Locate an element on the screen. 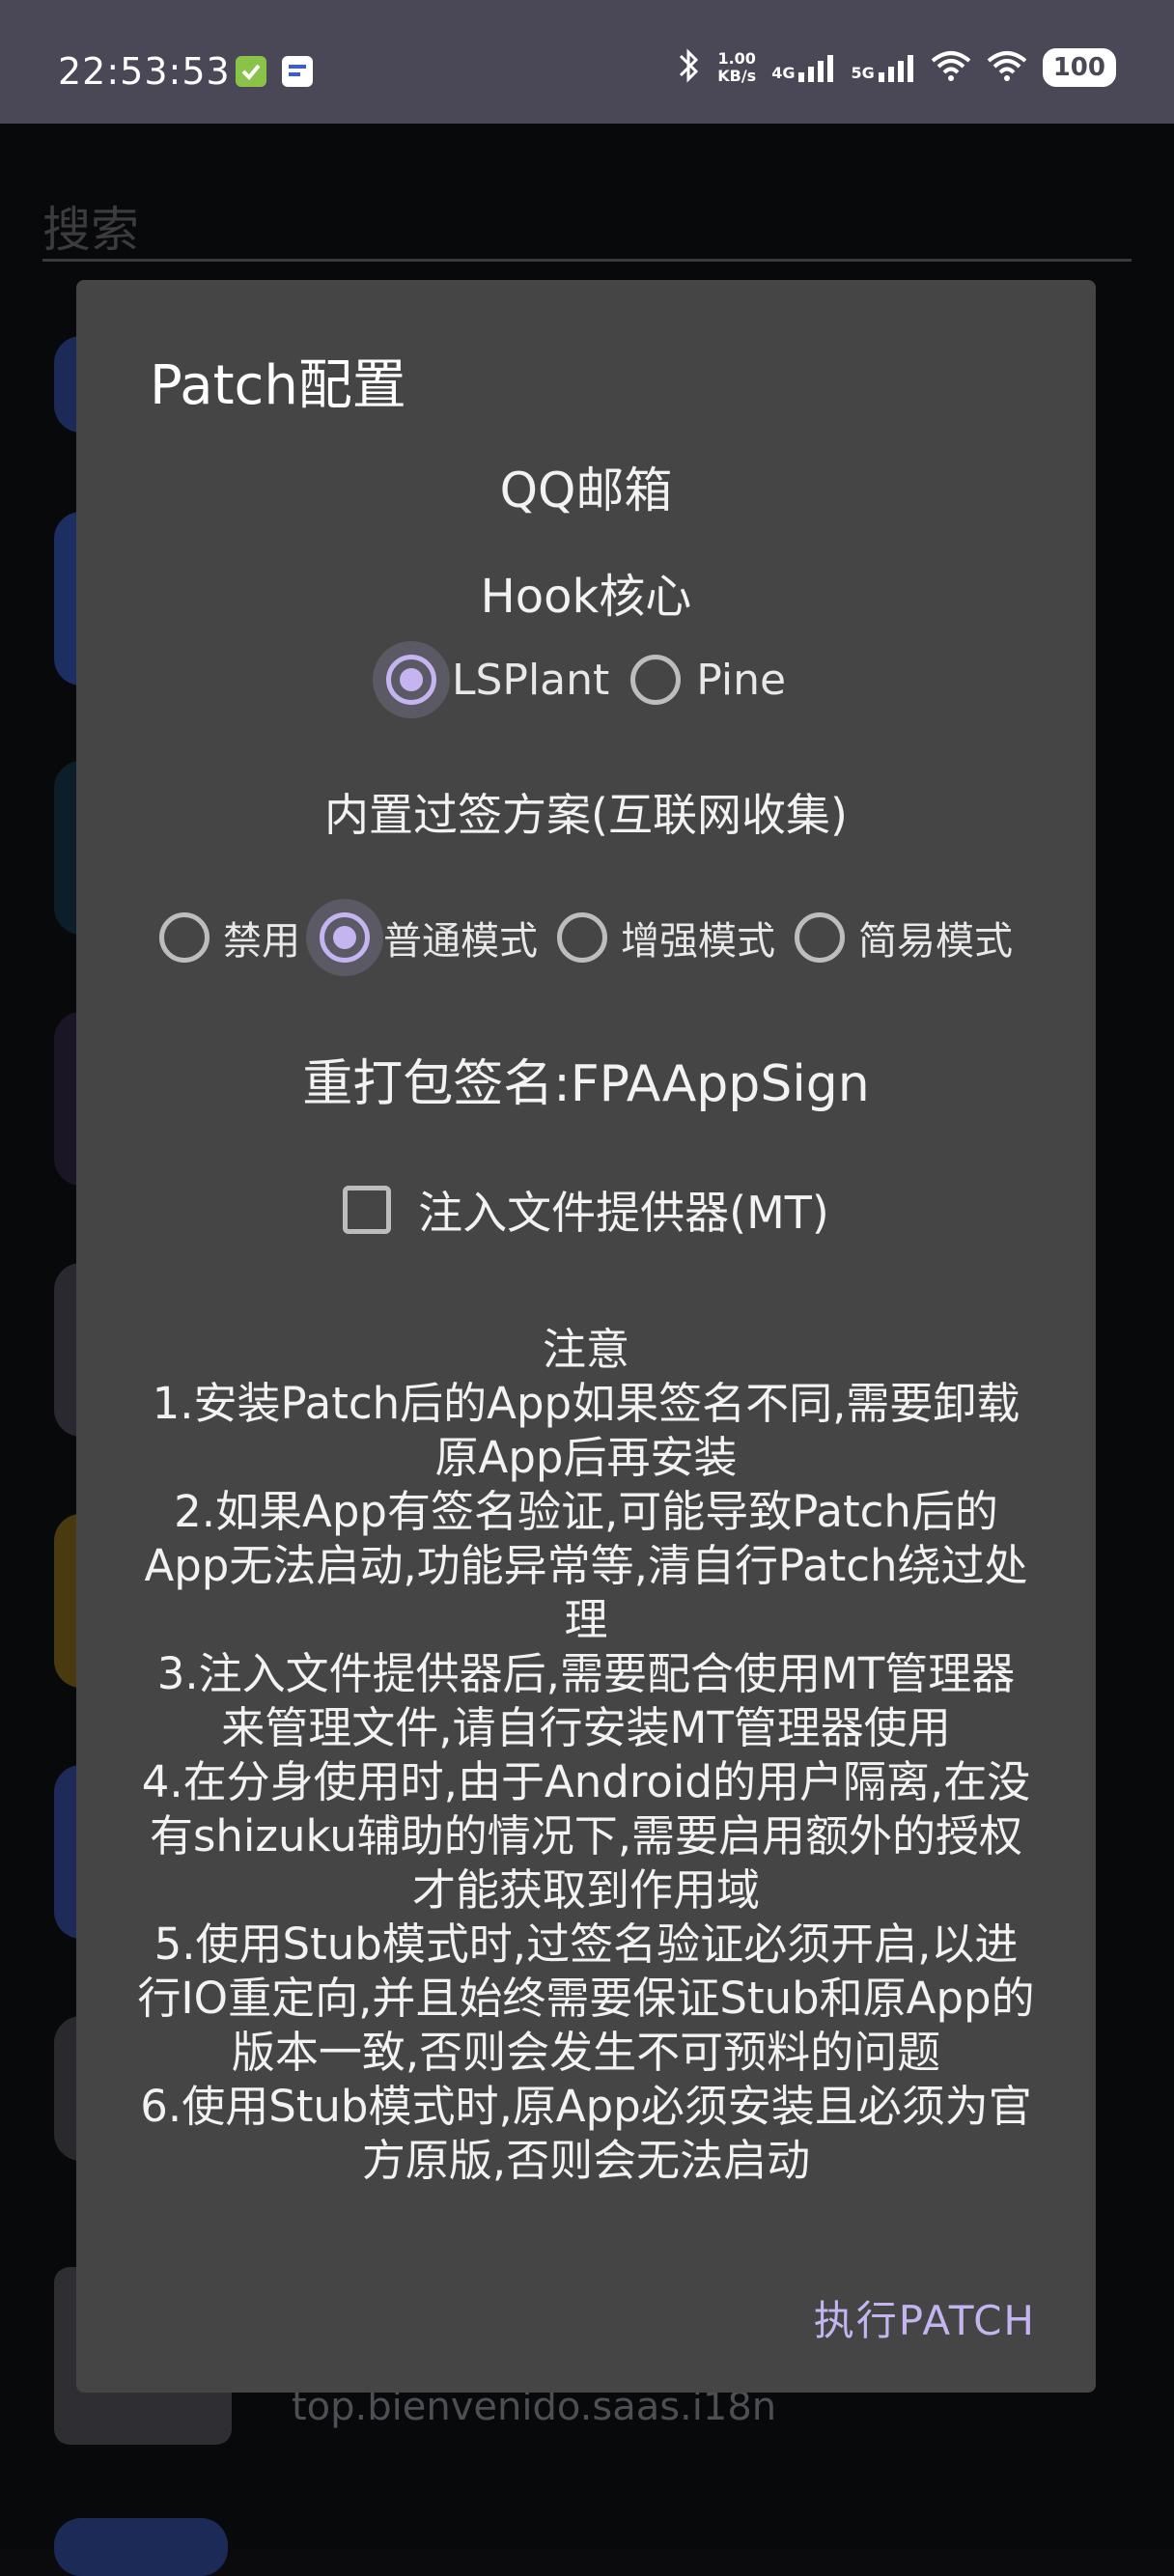 The height and width of the screenshot is (2576, 1174). radio-label: 增强模式 is located at coordinates (698, 942).